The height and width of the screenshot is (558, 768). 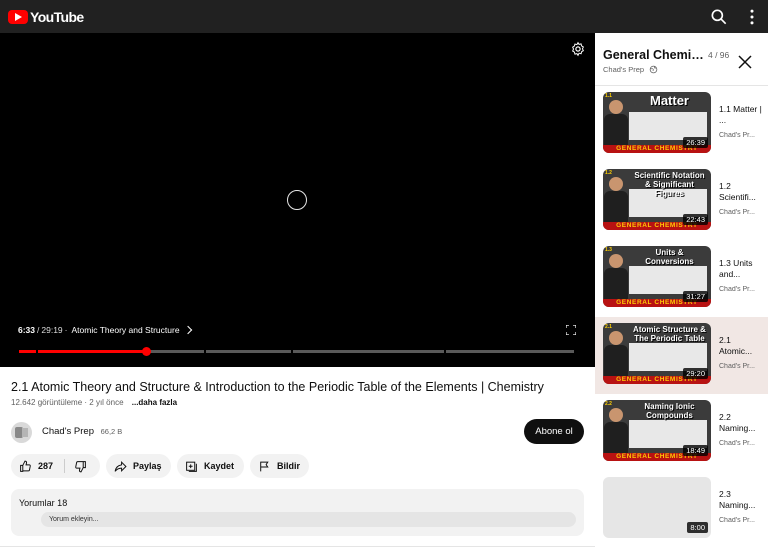 What do you see at coordinates (571, 330) in the screenshot?
I see `fullscreen-icon` at bounding box center [571, 330].